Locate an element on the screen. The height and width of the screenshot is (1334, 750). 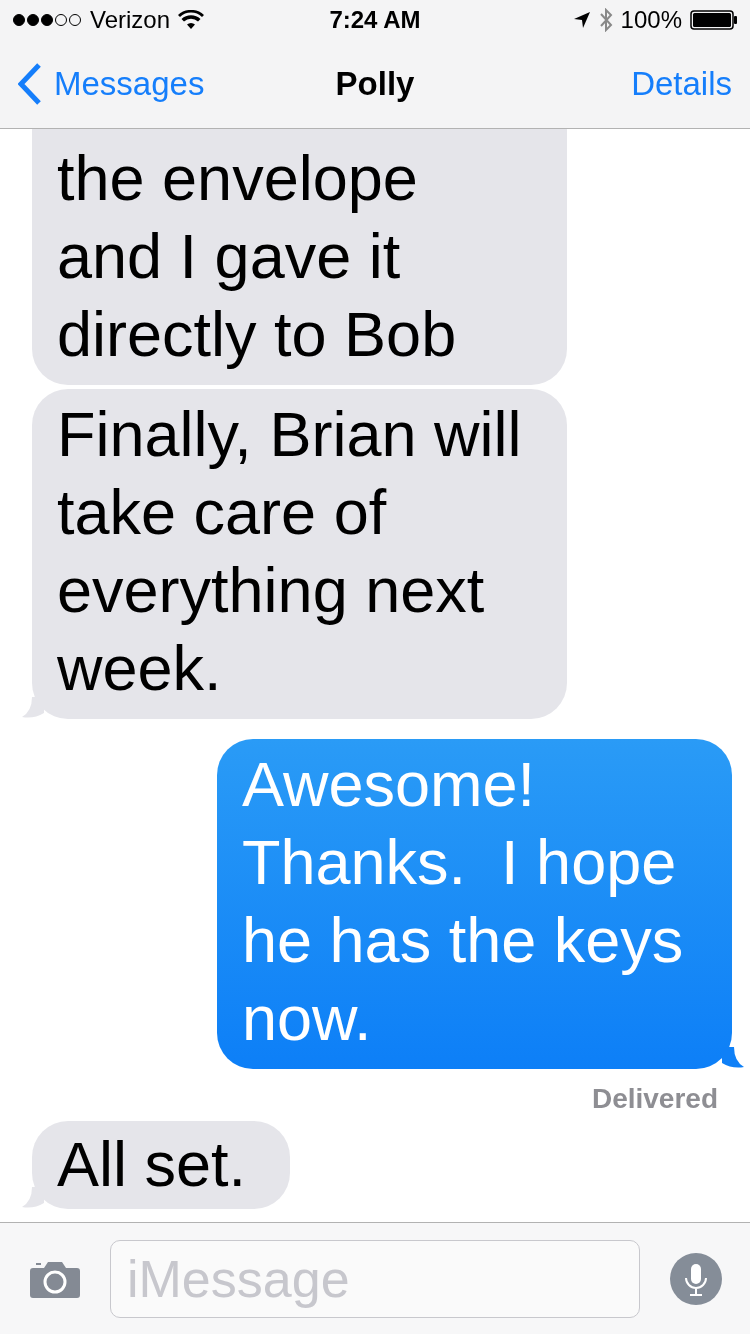
battery-percent: 100% is located at coordinates (651, 20).